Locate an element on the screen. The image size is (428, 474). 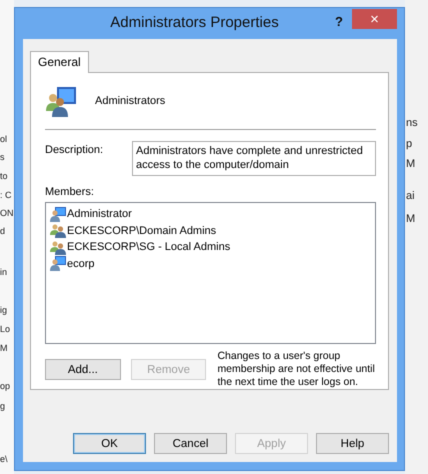
background-text: in is located at coordinates (4, 272).